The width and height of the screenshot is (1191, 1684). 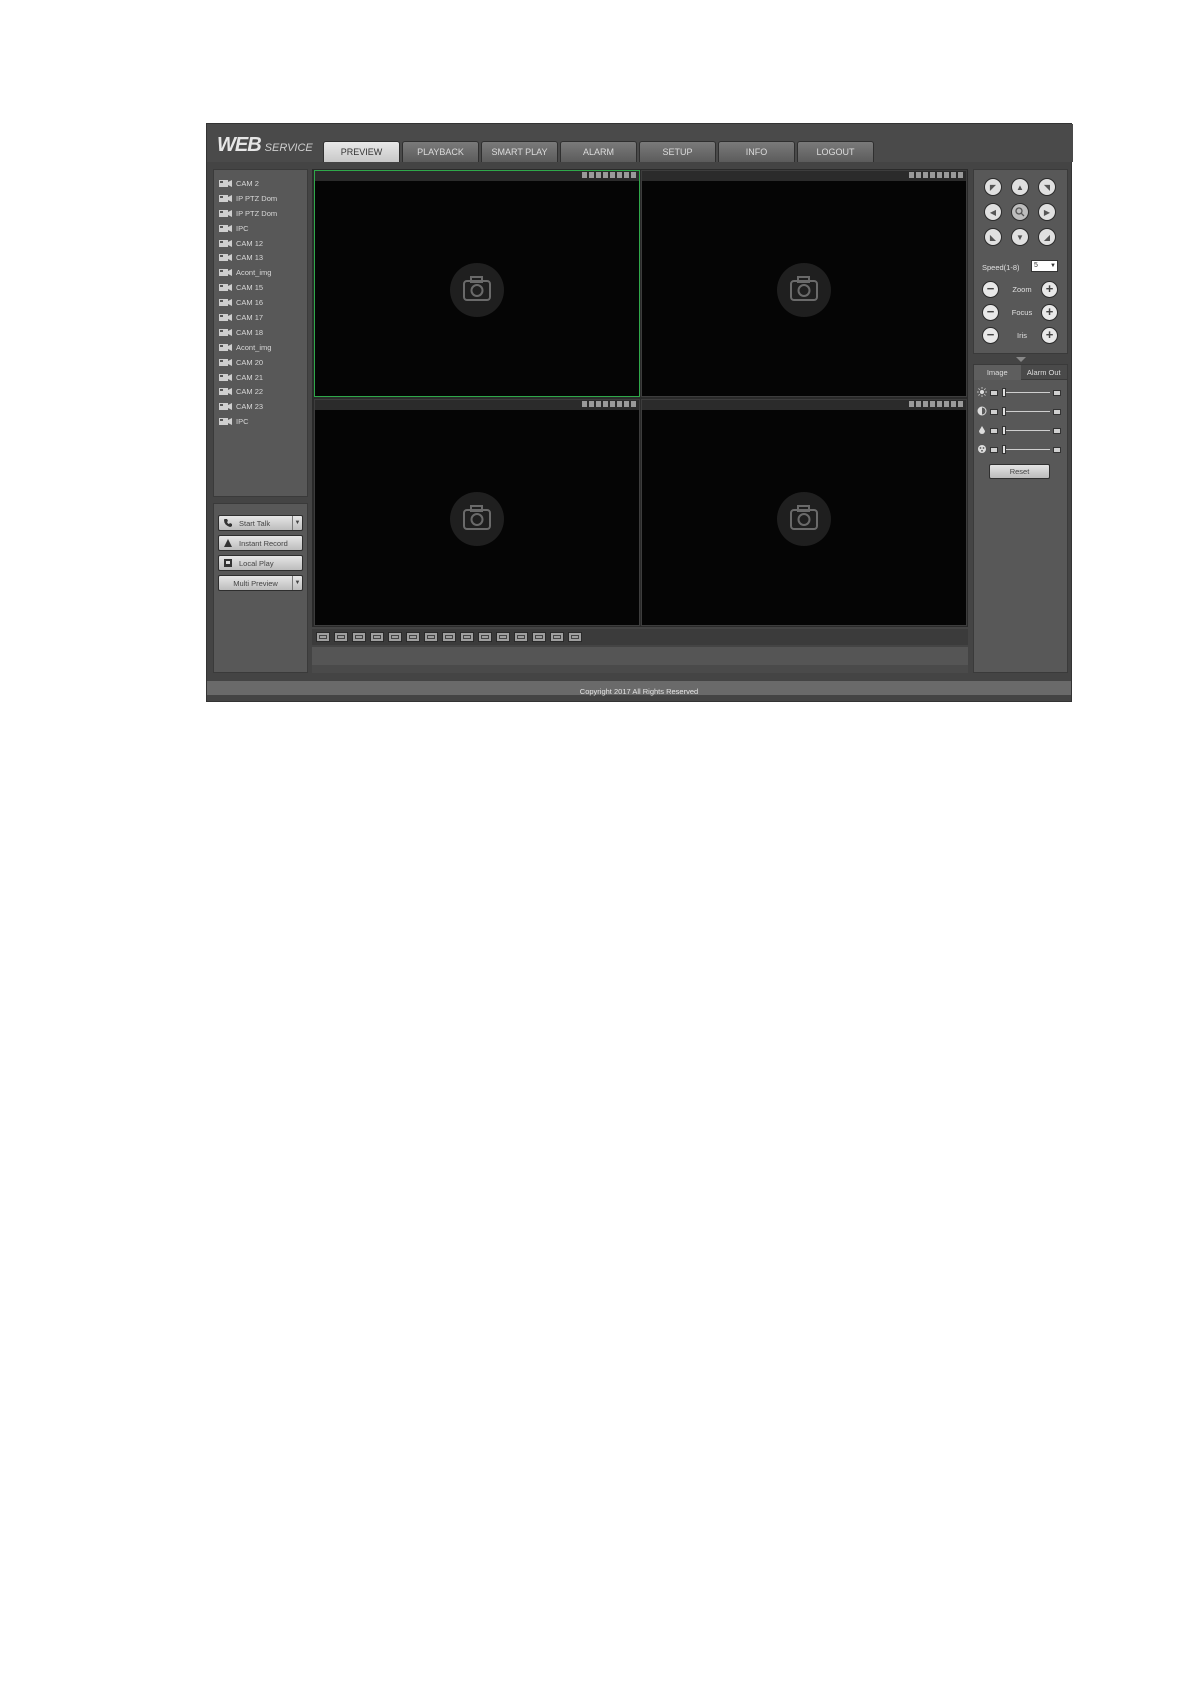 What do you see at coordinates (1026, 411) in the screenshot?
I see `contrast-slider-track` at bounding box center [1026, 411].